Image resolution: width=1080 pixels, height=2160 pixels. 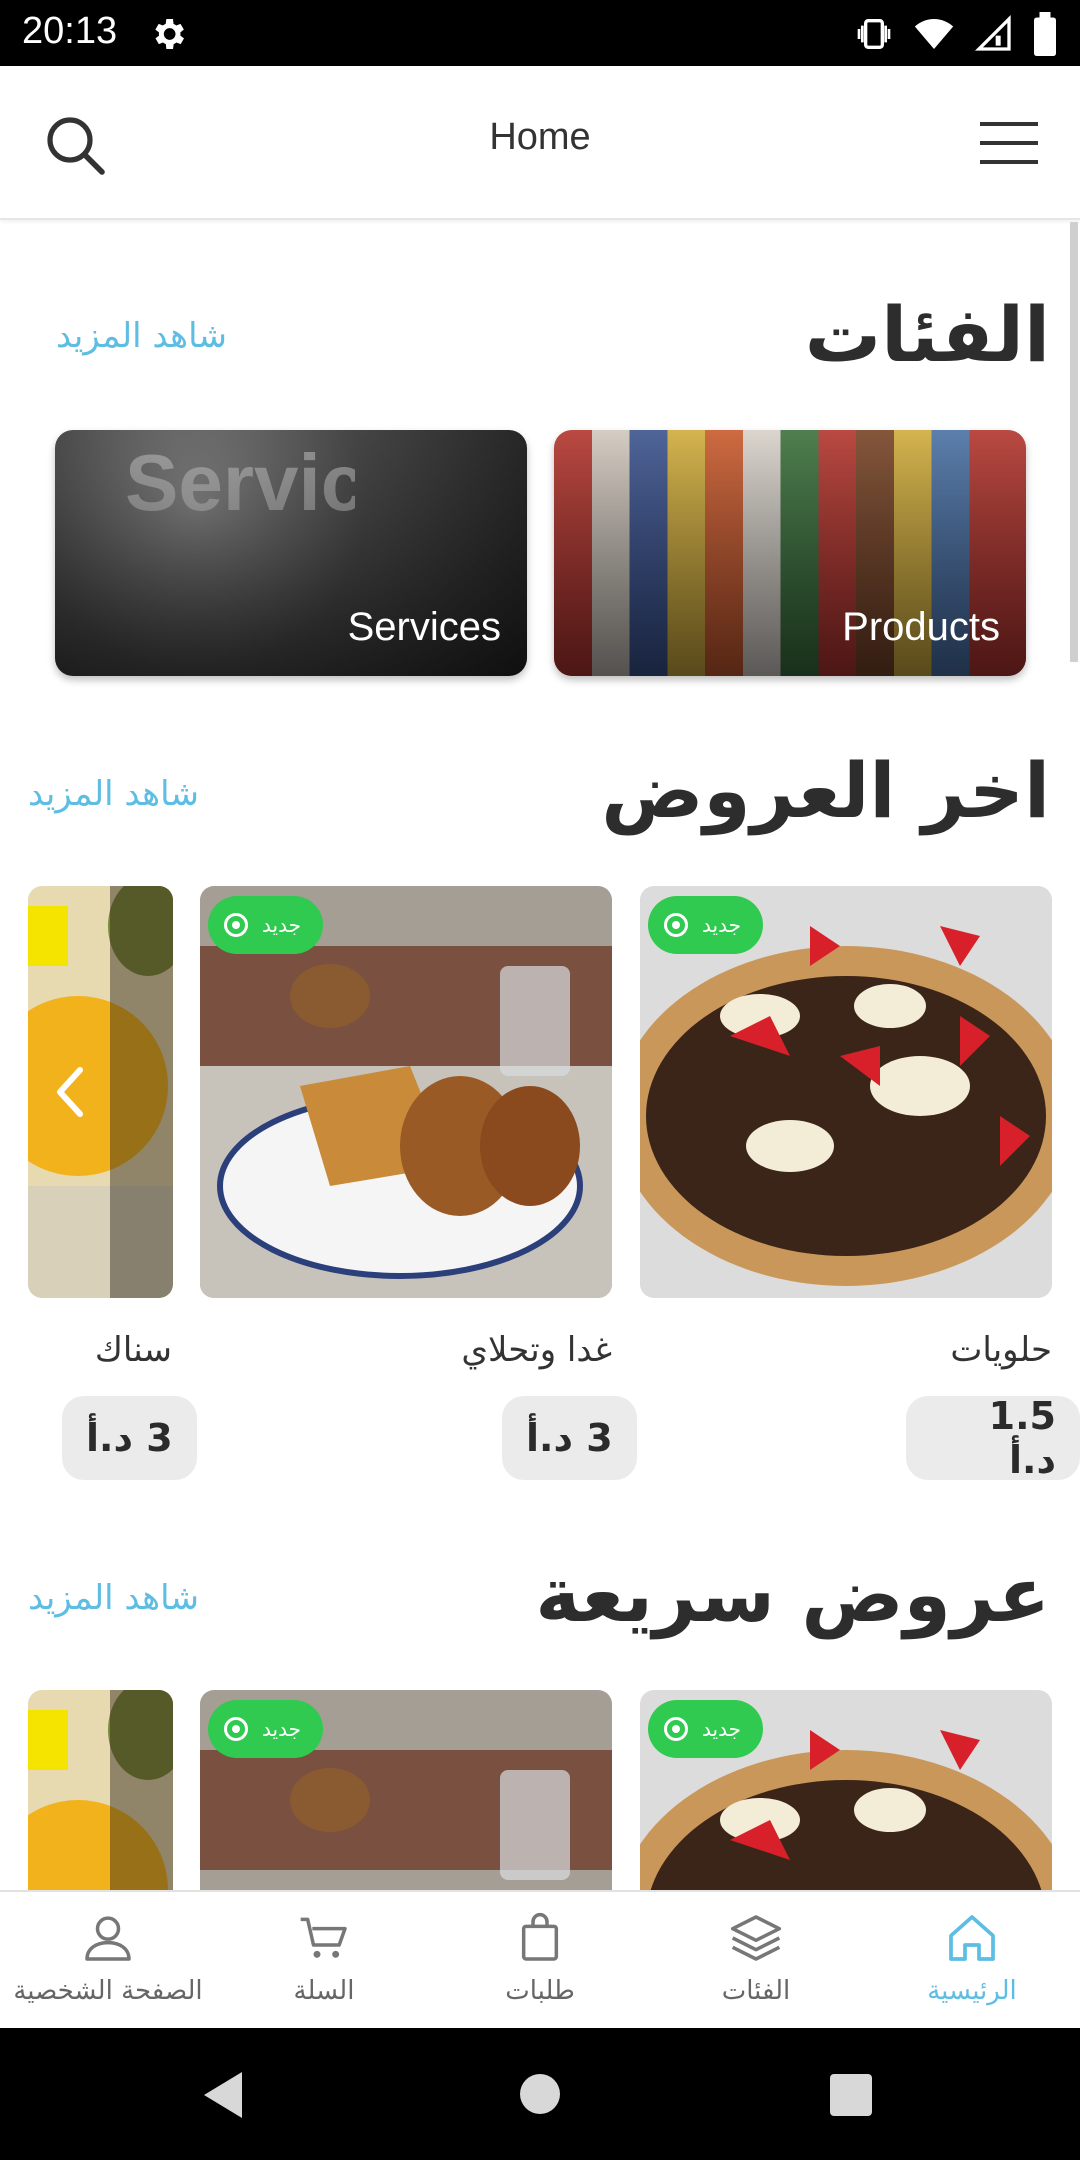 What do you see at coordinates (536, 1350) in the screenshot?
I see `offer-name: غدا وتحلاي` at bounding box center [536, 1350].